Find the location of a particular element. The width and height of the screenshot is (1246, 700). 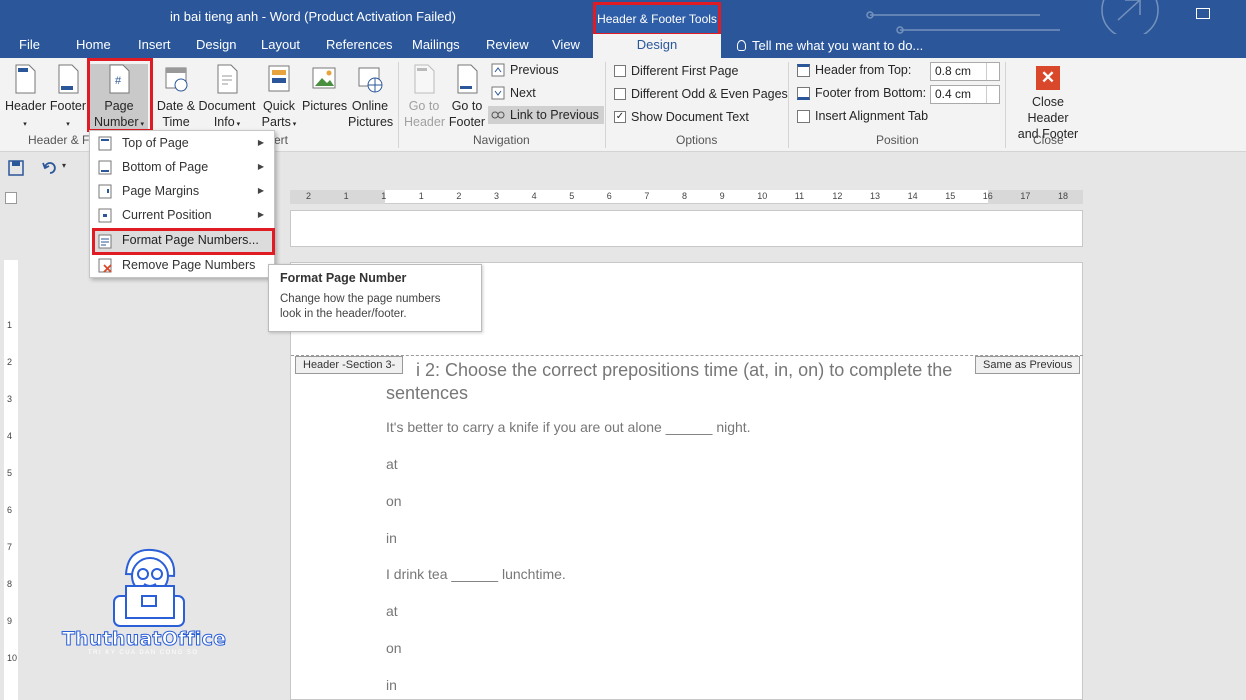

footer-icon is located at coordinates (68, 79).